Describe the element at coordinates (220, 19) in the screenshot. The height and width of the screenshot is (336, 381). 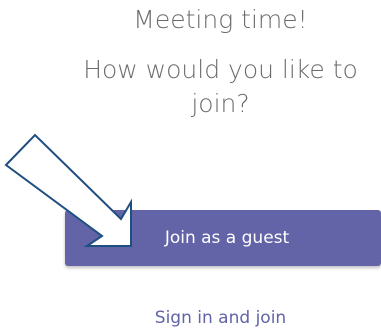
I see `meeting-time-heading: Meeting time!` at that location.